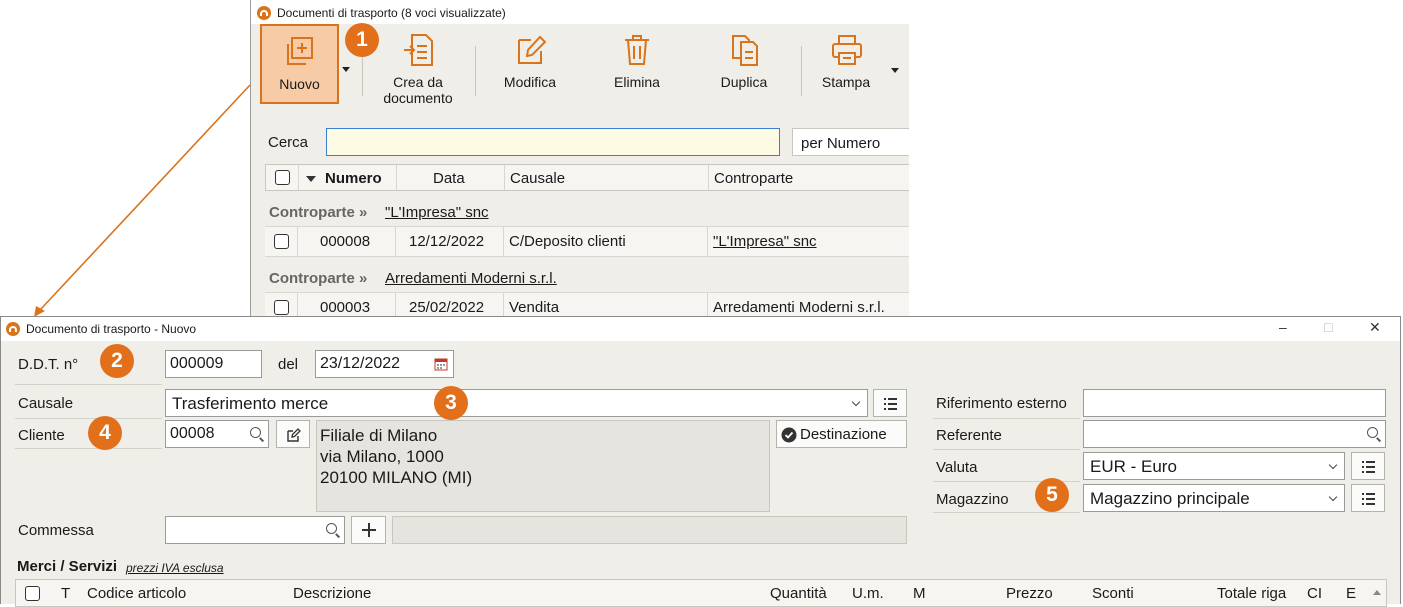  I want to click on app-logo-icon, so click(13, 329).